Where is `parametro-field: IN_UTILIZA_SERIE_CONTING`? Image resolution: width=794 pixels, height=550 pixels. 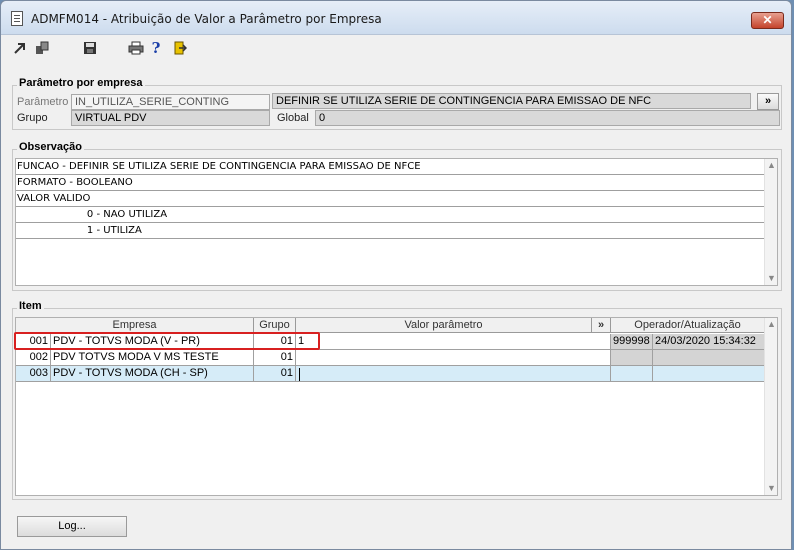
parametro-field: IN_UTILIZA_SERIE_CONTING is located at coordinates (170, 102).